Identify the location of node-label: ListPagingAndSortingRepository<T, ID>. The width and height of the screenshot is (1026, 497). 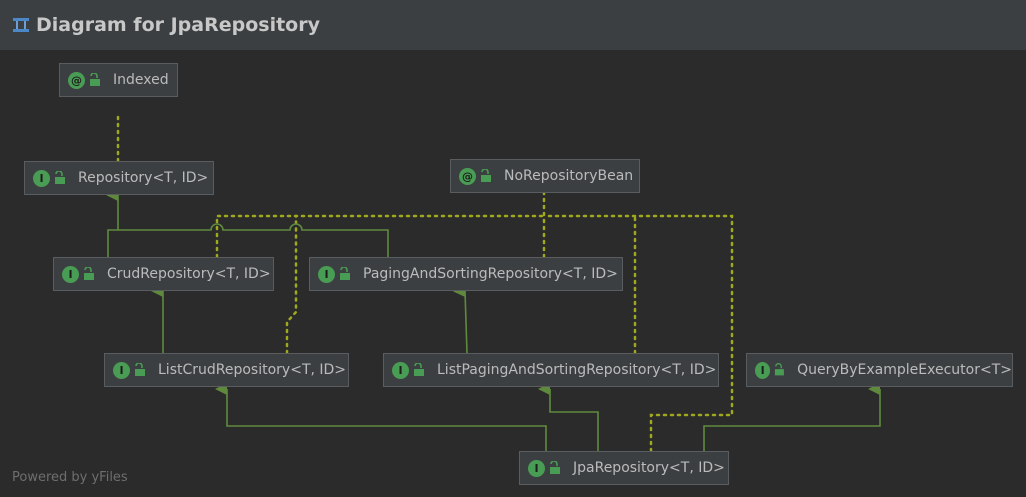
(577, 370).